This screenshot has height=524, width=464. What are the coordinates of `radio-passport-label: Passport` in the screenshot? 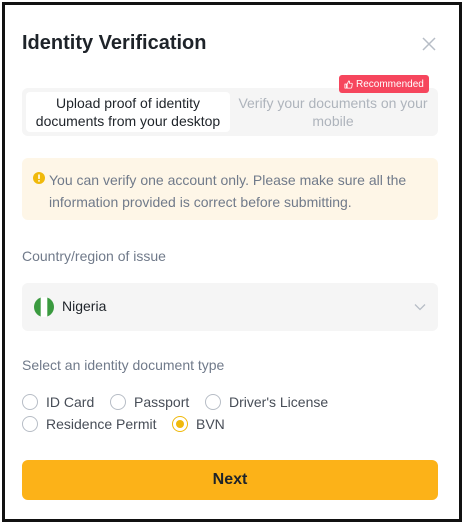 It's located at (162, 402).